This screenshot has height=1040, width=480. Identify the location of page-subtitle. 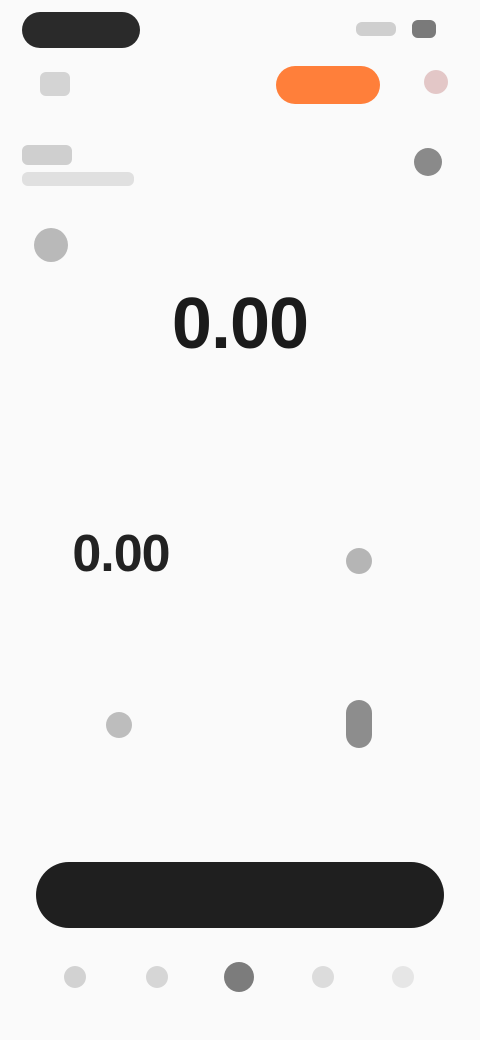
(78, 179).